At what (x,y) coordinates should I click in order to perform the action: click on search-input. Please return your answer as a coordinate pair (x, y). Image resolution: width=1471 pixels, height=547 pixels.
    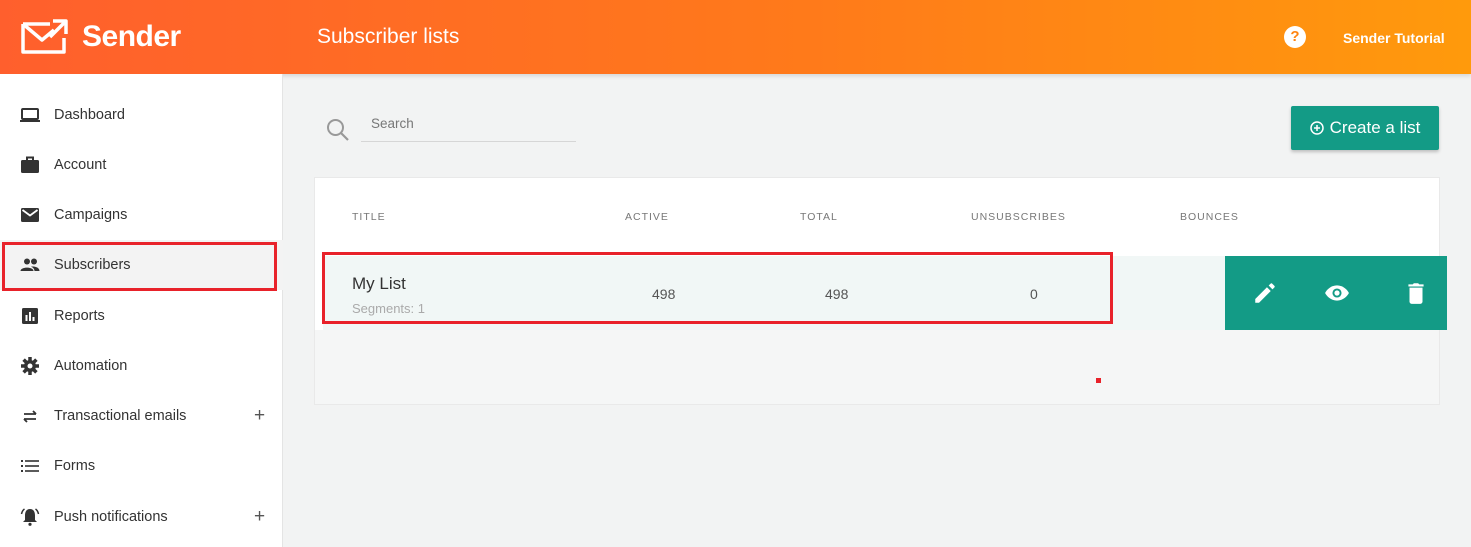
    Looking at the image, I should click on (468, 123).